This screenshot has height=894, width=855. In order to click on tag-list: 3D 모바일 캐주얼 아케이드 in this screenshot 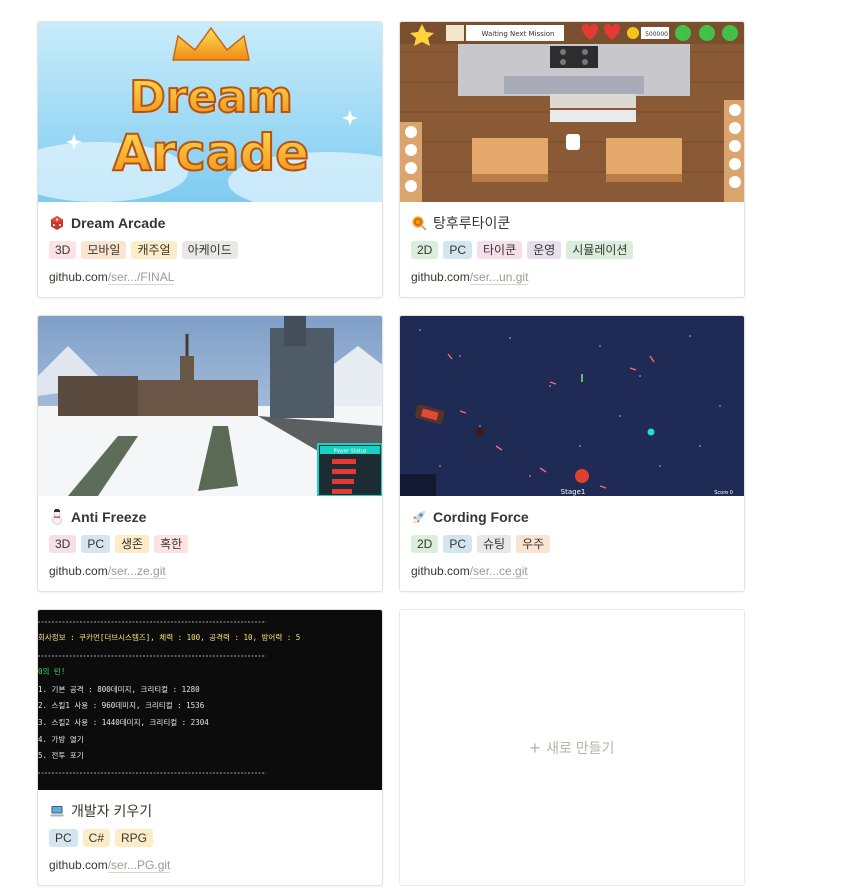, I will do `click(143, 250)`.